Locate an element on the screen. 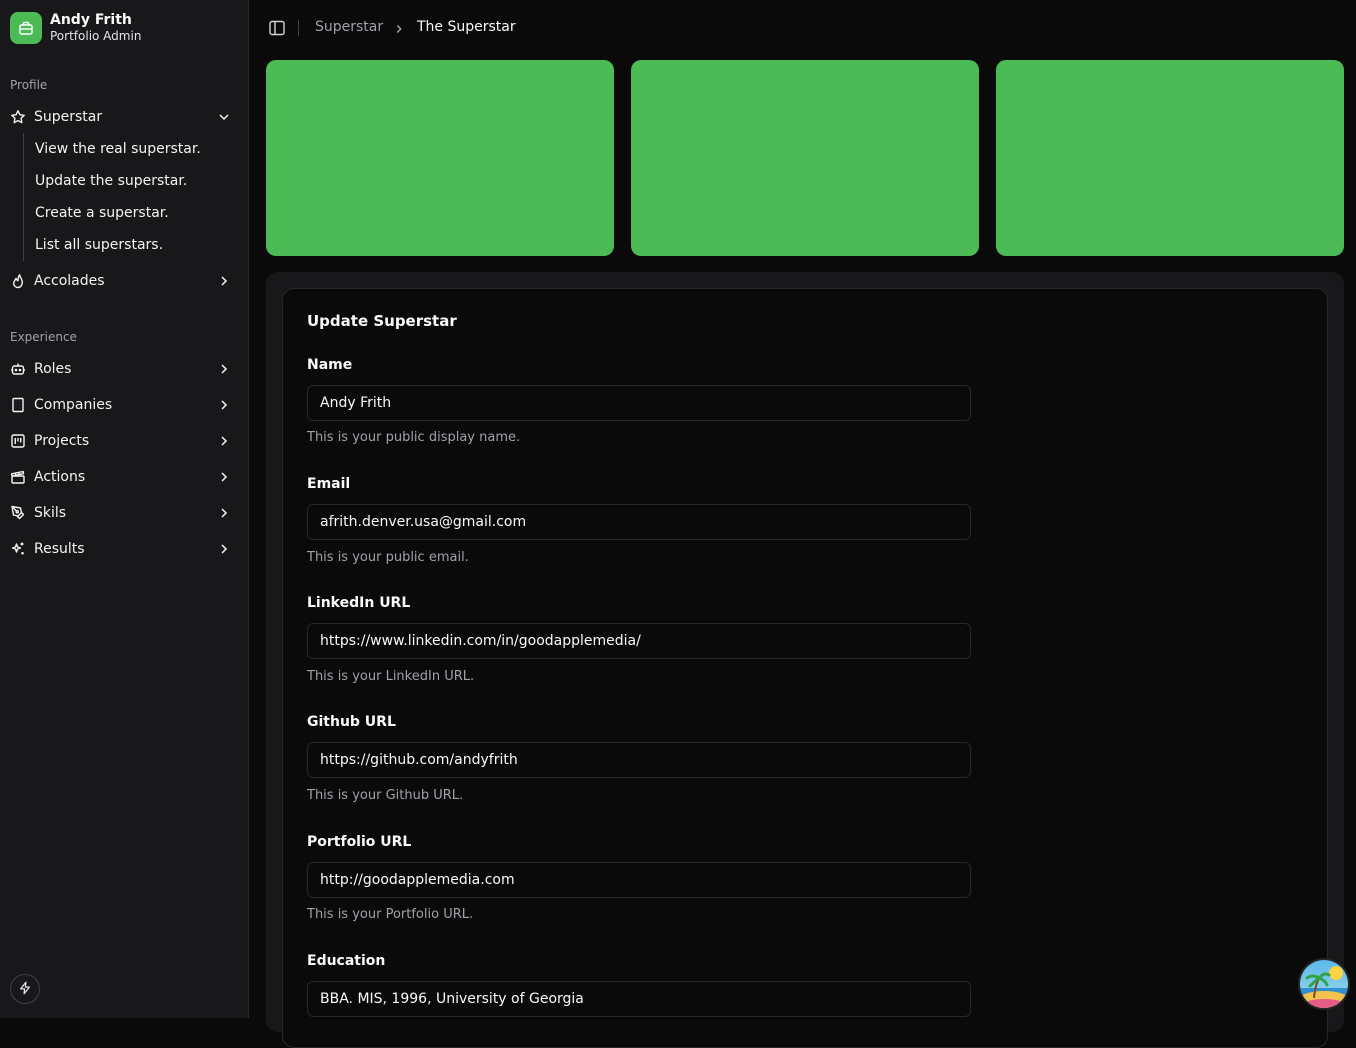 The image size is (1356, 1048). sidebar-item-label: Companies is located at coordinates (73, 405).